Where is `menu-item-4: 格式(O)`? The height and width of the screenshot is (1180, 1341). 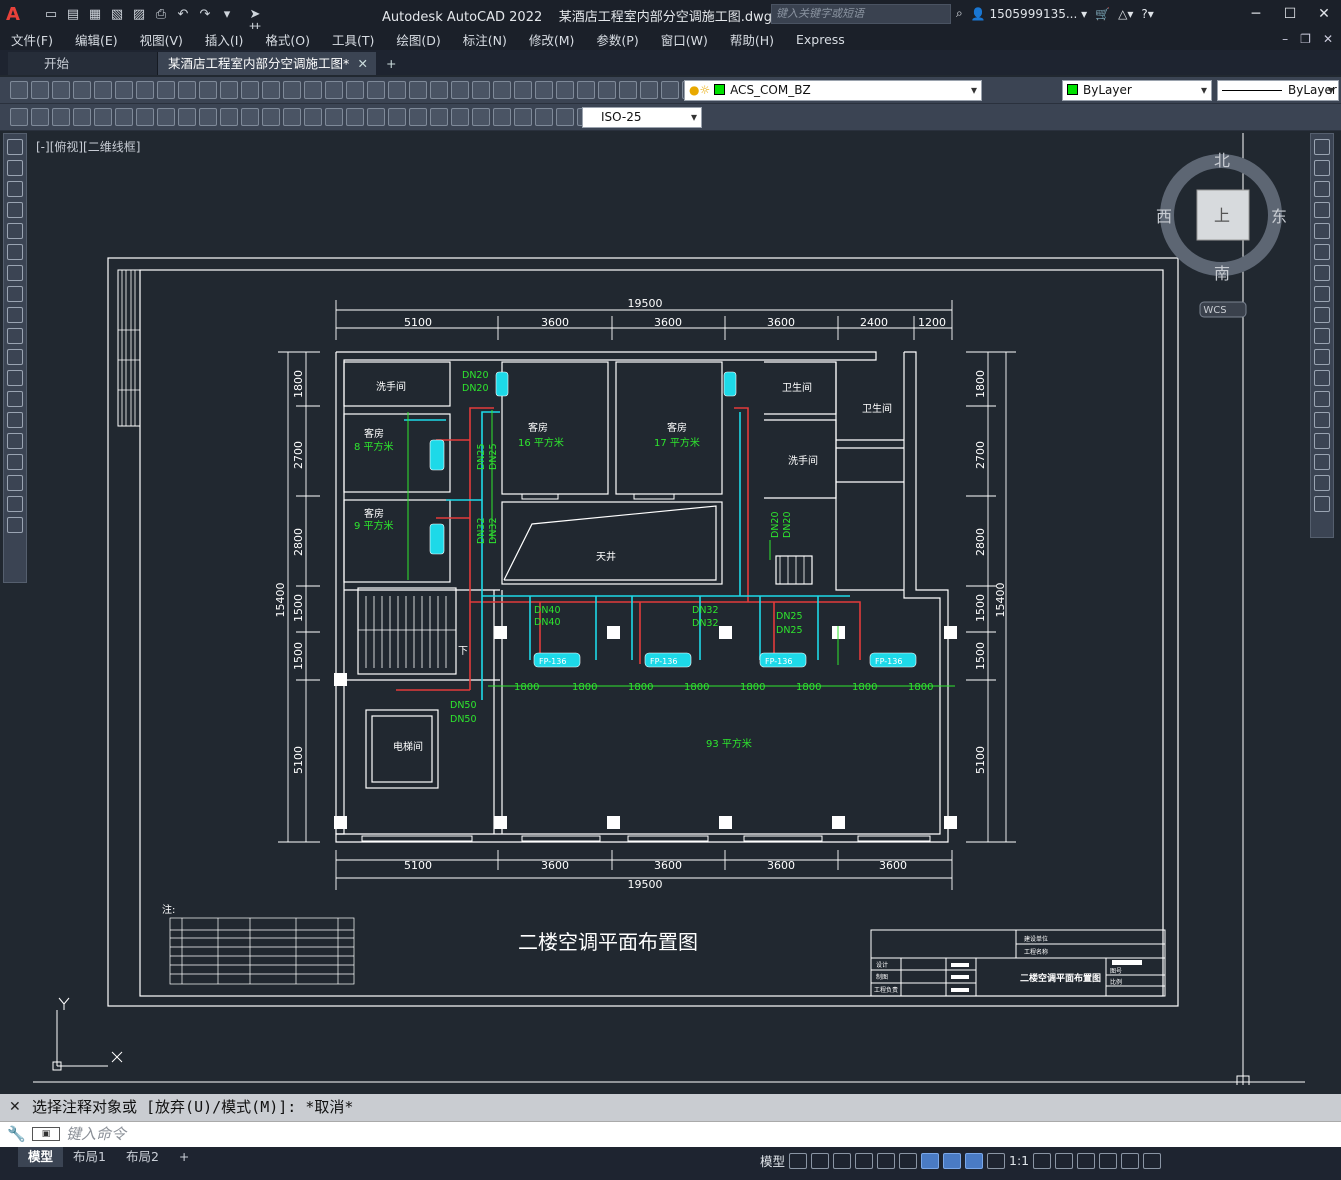 menu-item-4: 格式(O) is located at coordinates (287, 39).